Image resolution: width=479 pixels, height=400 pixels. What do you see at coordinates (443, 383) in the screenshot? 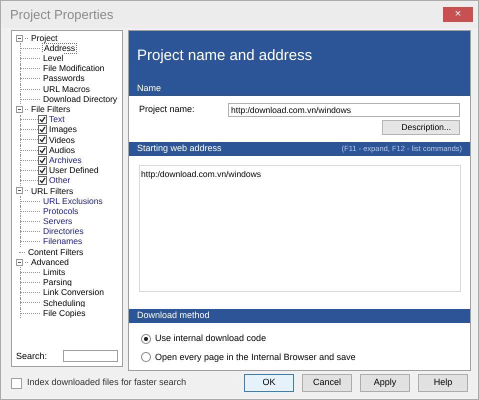
I see `dialog-button: Help` at bounding box center [443, 383].